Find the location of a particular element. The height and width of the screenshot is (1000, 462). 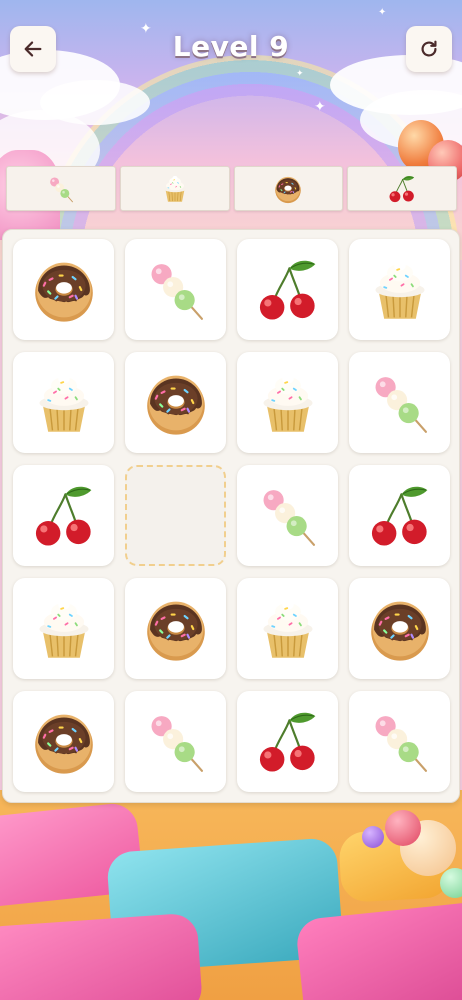

candy-tile is located at coordinates (102, 956).